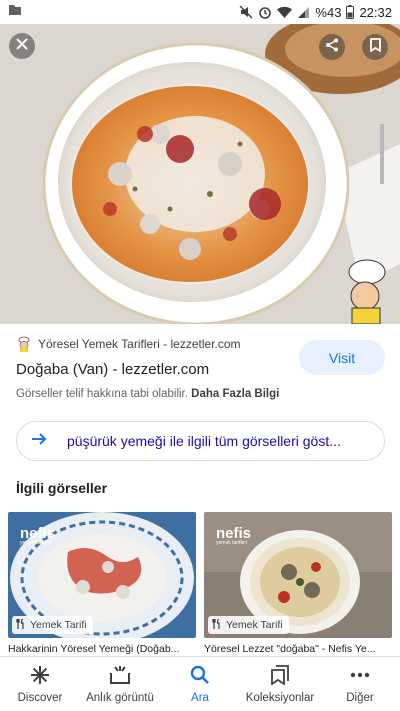 This screenshot has height=711, width=400. I want to click on alarm-icon, so click(265, 12).